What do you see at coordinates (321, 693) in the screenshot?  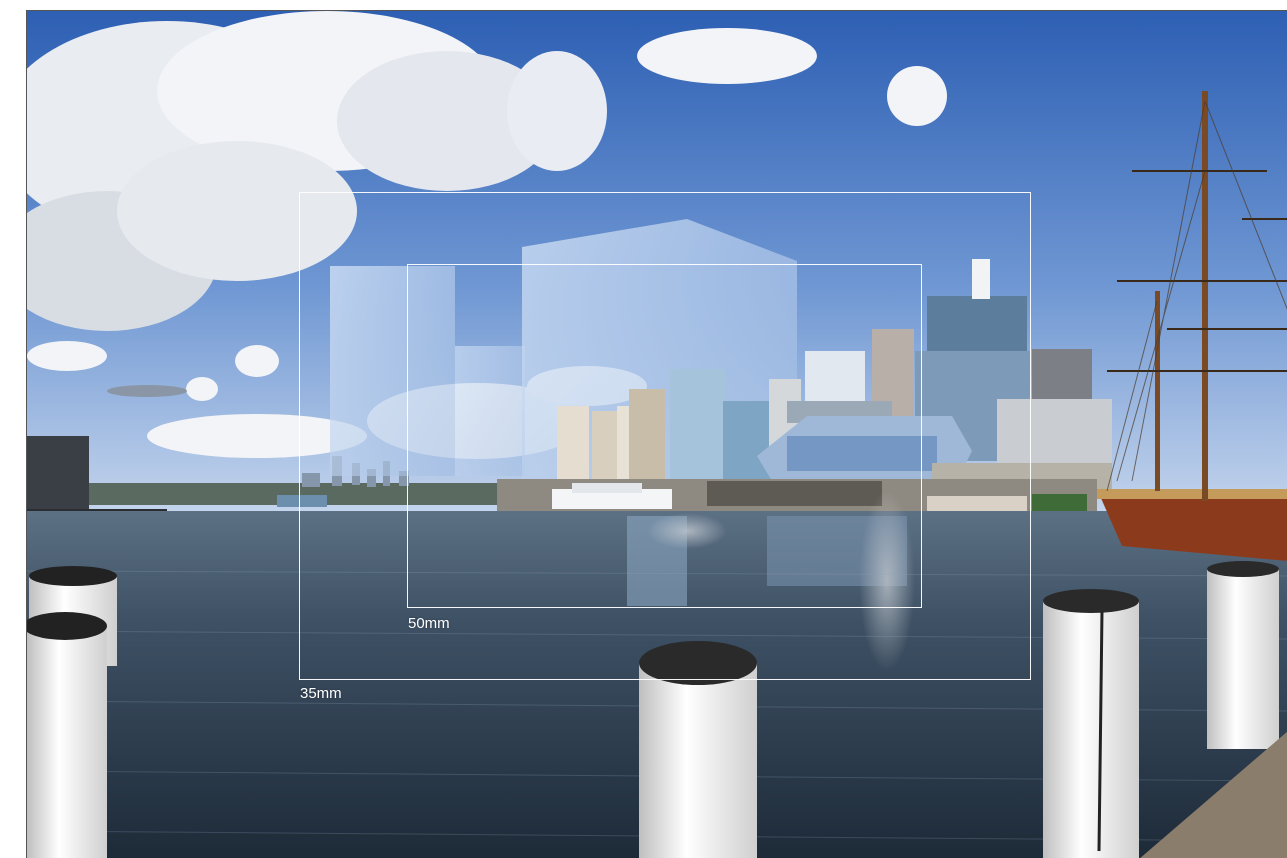 I see `label-35mm: 35mm` at bounding box center [321, 693].